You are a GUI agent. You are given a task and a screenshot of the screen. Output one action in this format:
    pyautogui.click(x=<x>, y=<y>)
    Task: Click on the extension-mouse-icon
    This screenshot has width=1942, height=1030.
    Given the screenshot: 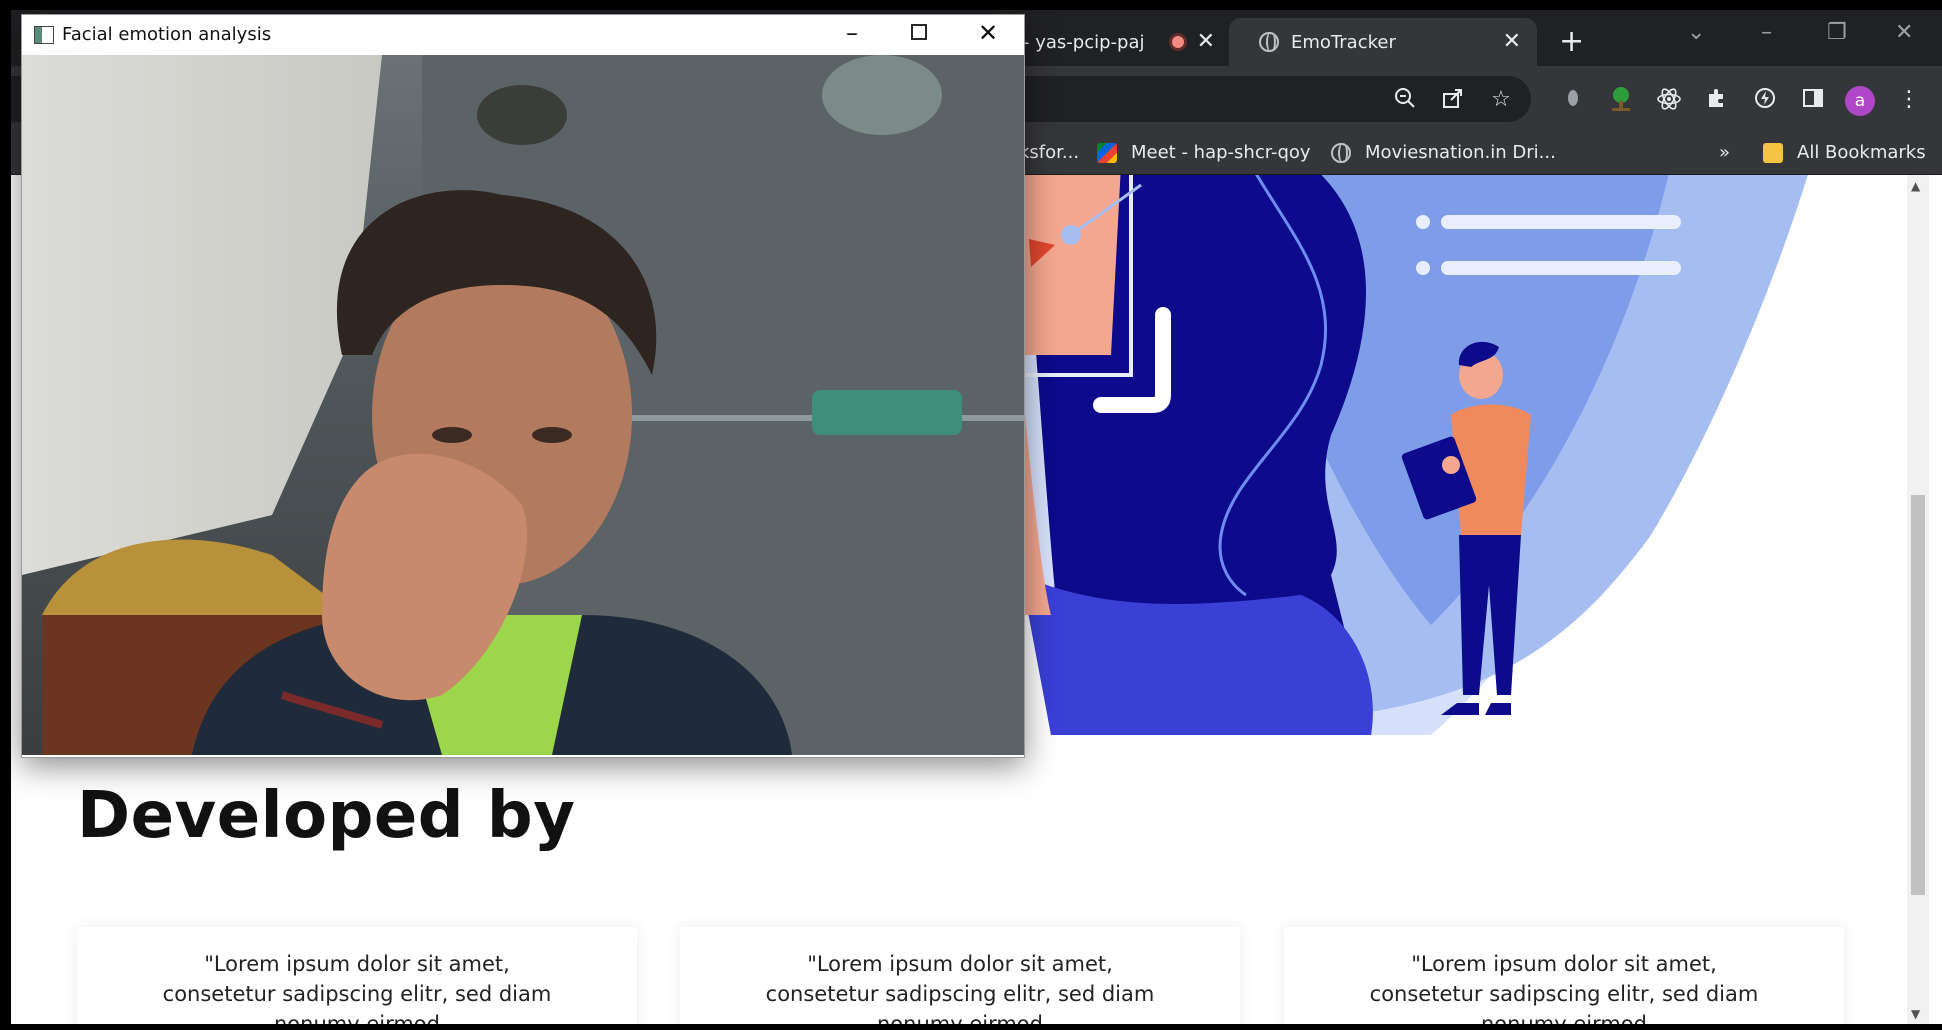 What is the action you would take?
    pyautogui.click(x=1573, y=100)
    